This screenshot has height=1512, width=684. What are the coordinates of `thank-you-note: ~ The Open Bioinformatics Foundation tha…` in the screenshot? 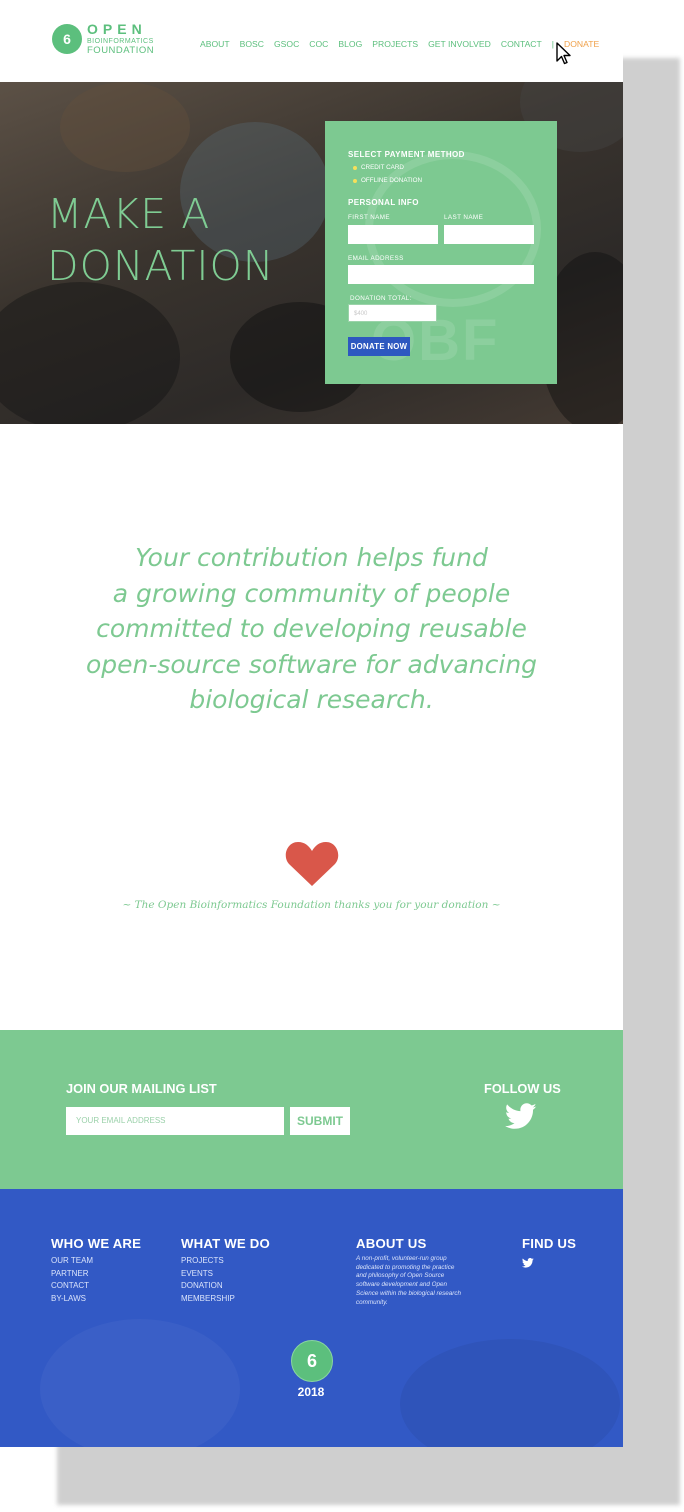 It's located at (311, 905).